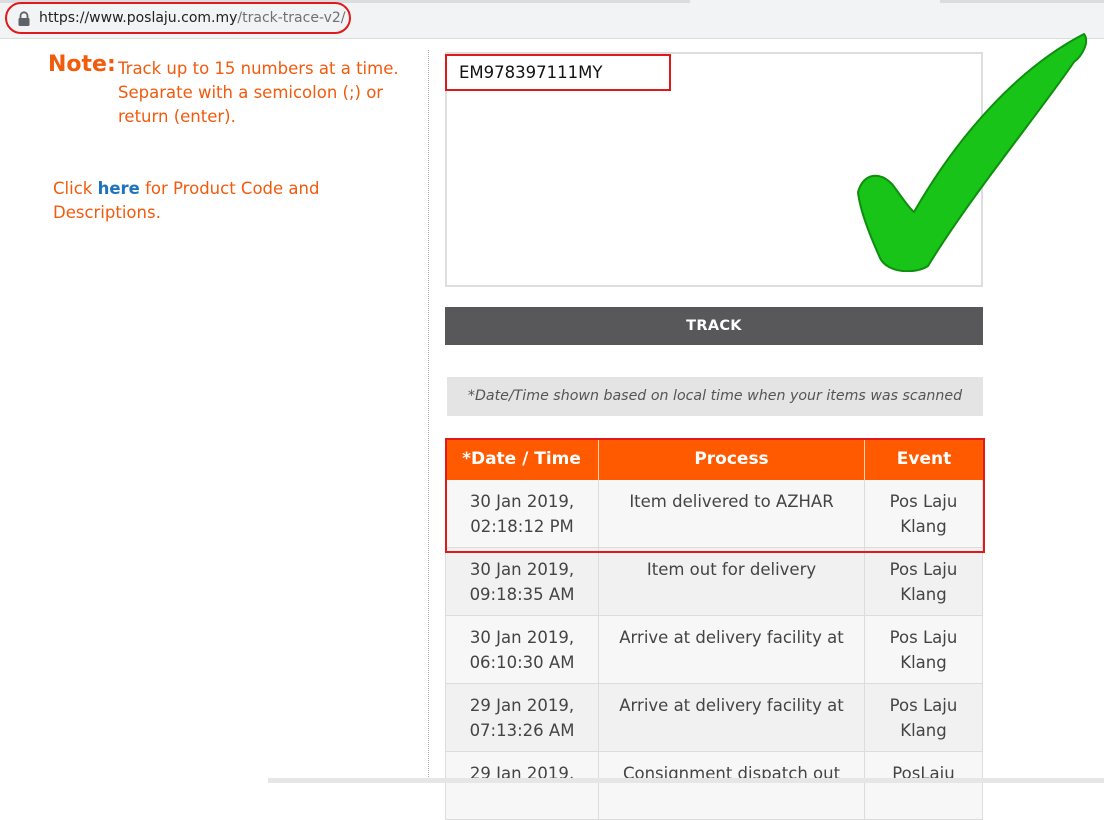 The image size is (1104, 820). Describe the element at coordinates (232, 188) in the screenshot. I see `product-code-suffix: for Product Code and` at that location.